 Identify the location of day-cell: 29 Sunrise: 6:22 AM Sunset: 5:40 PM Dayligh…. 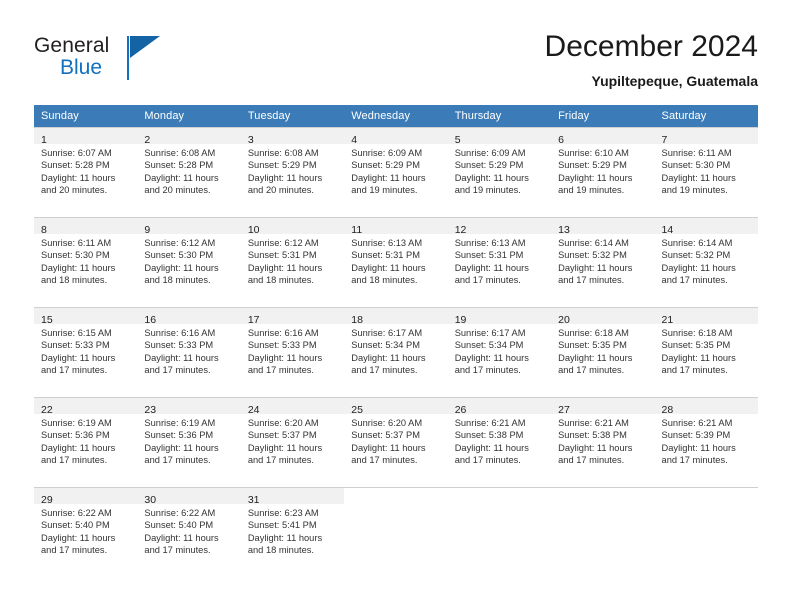
(86, 532).